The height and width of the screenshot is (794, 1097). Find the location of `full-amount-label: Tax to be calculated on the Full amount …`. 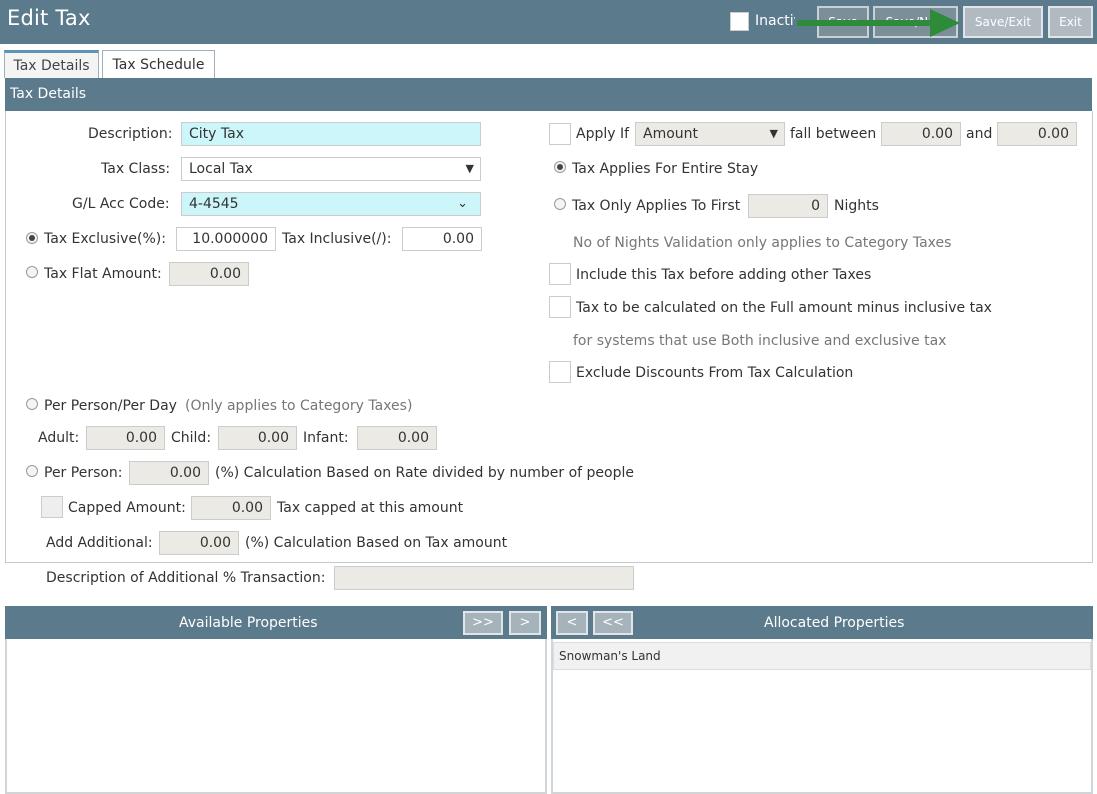

full-amount-label: Tax to be calculated on the Full amount … is located at coordinates (784, 308).